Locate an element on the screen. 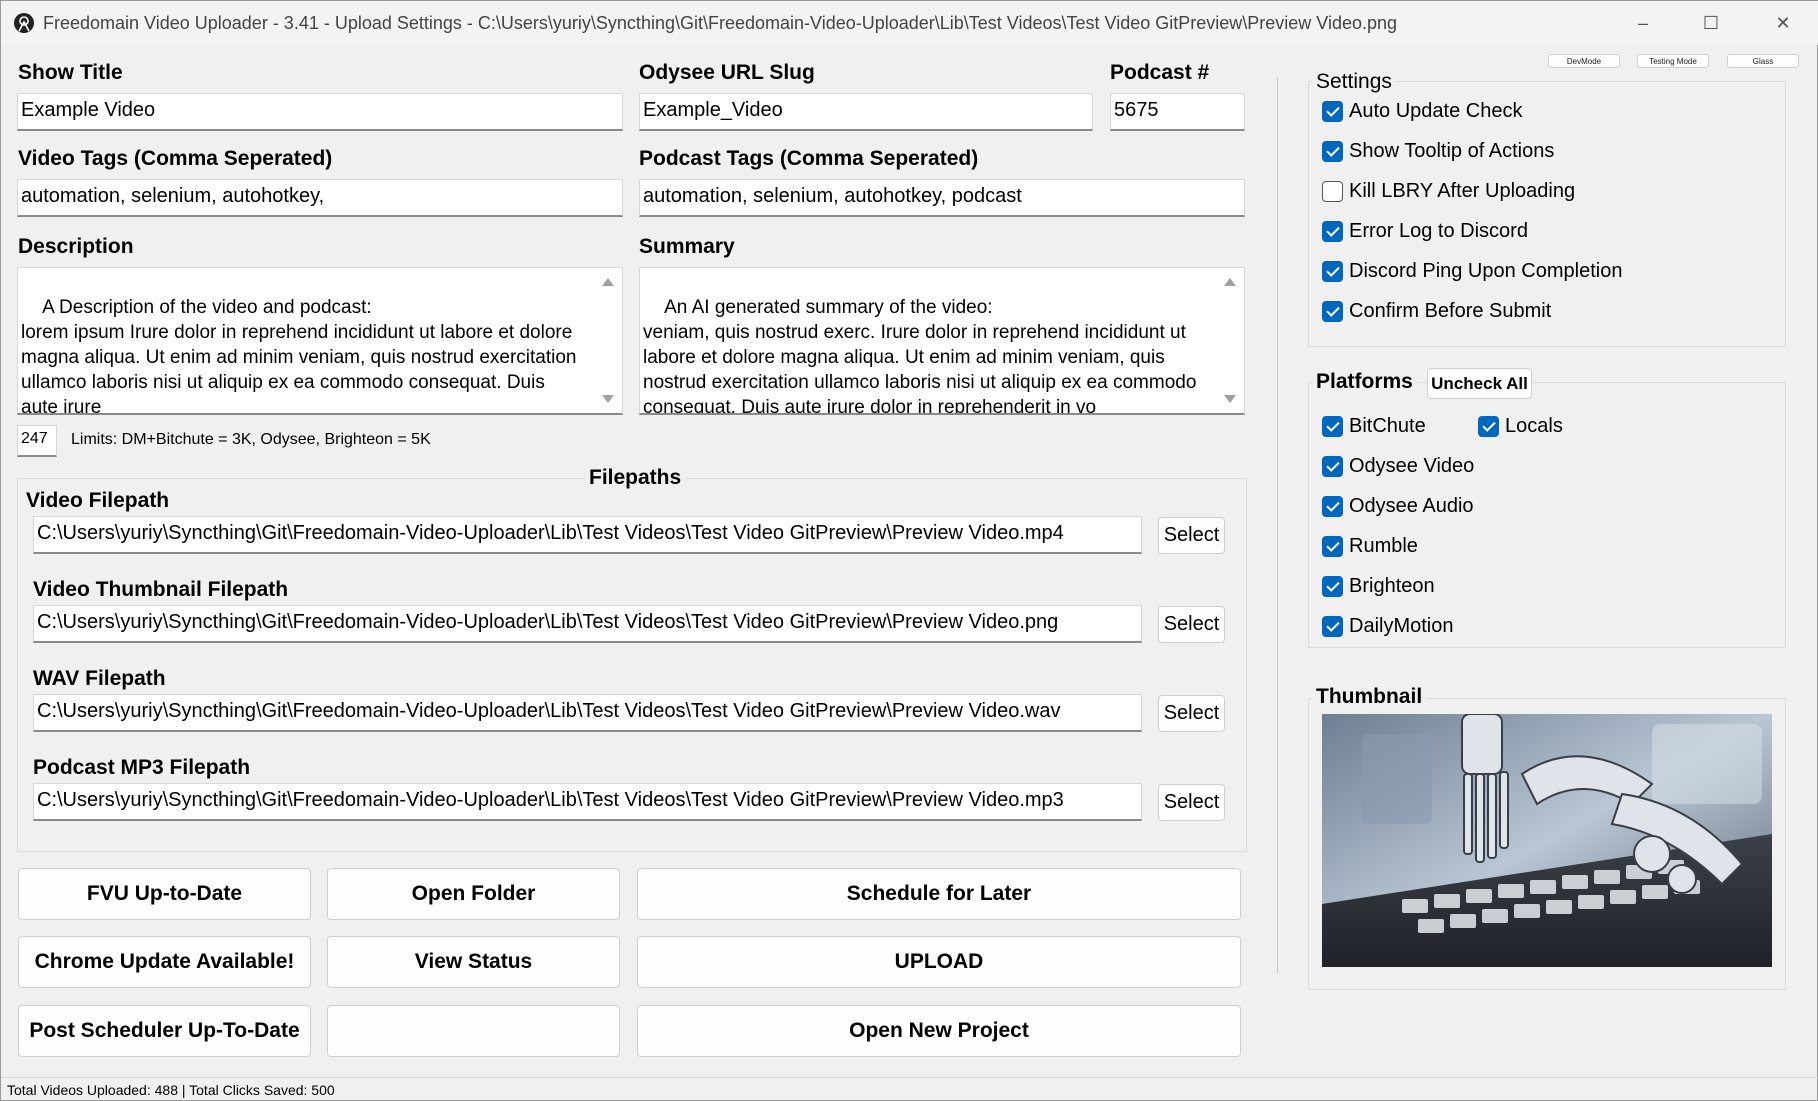 This screenshot has width=1818, height=1101. description-label: Description is located at coordinates (76, 246).